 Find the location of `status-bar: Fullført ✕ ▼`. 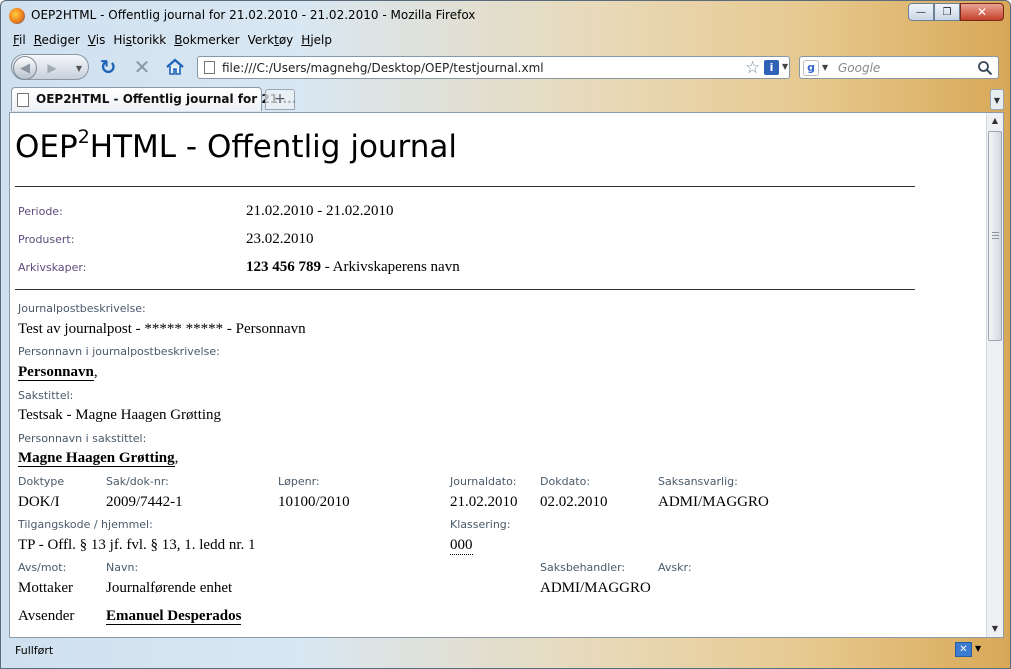

status-bar: Fullført ✕ ▼ is located at coordinates (505, 653).